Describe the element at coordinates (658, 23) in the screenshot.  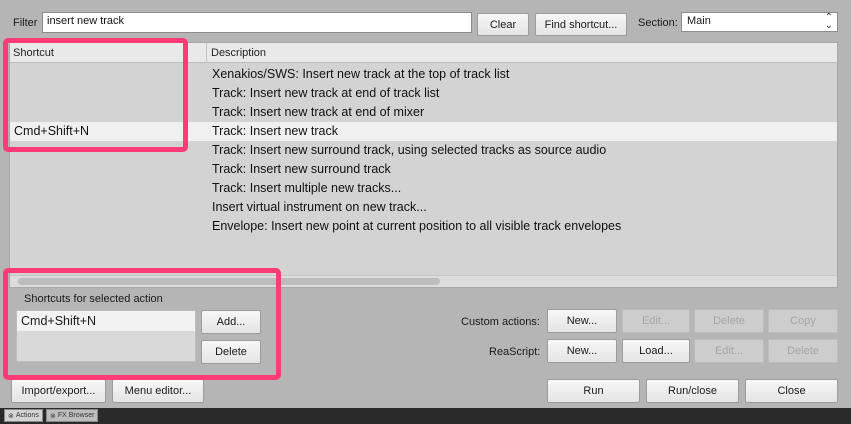
I see `section-label: Section:` at that location.